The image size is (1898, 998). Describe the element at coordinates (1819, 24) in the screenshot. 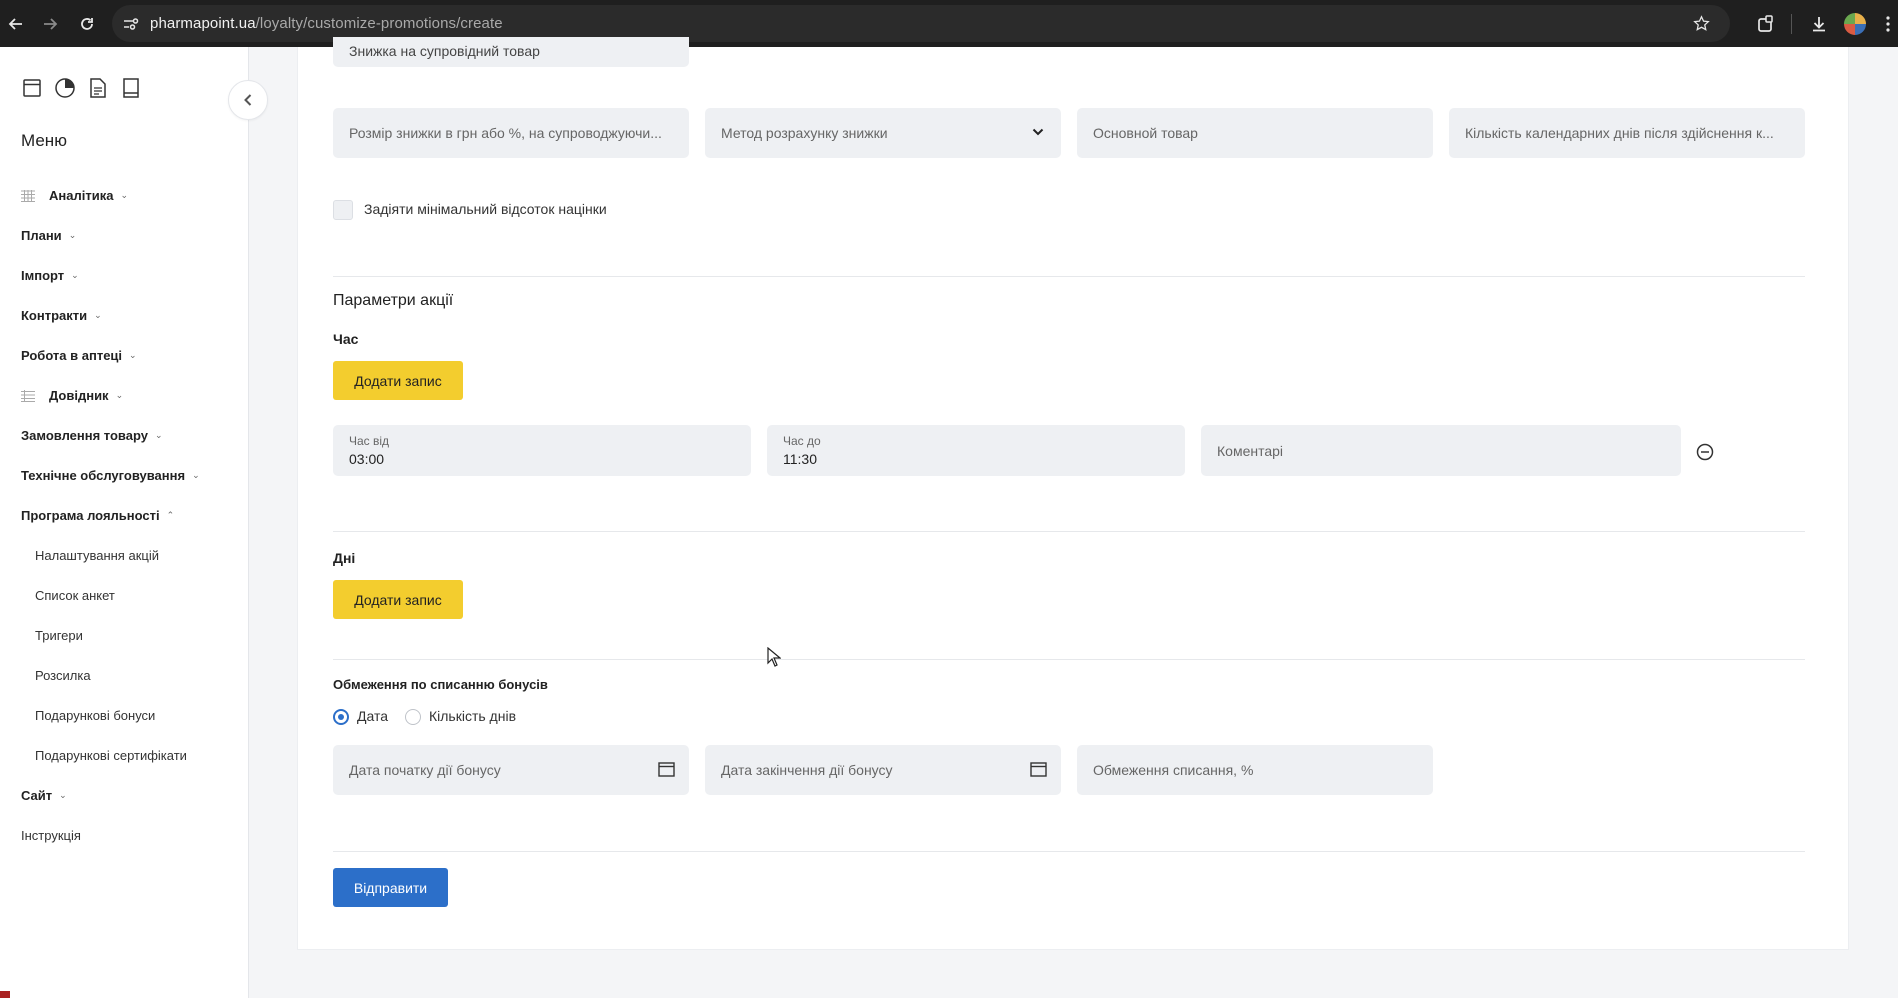

I see `download-icon` at that location.